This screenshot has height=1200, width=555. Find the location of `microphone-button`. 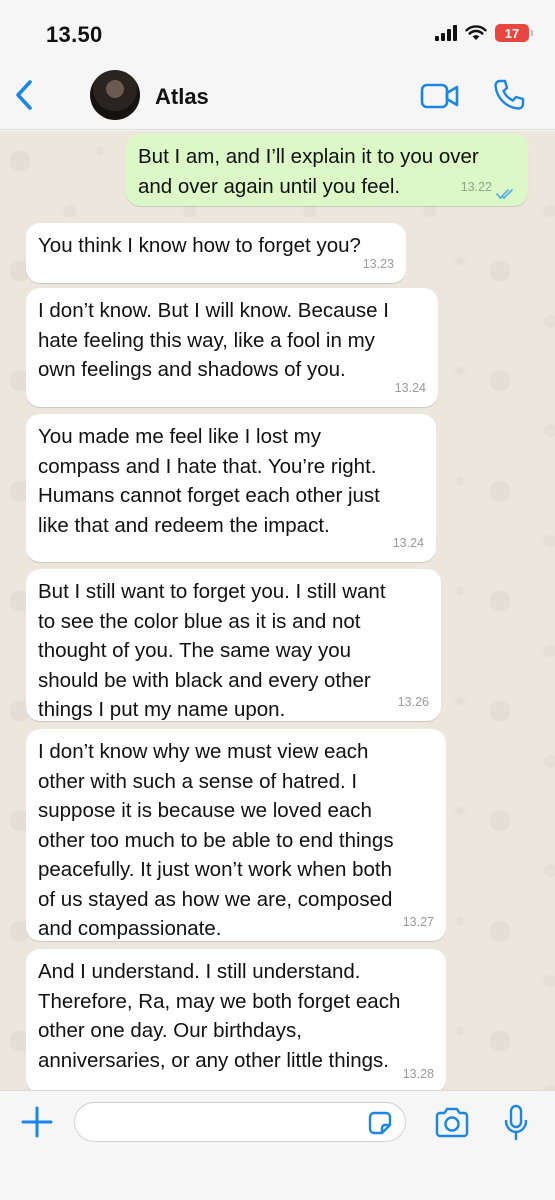

microphone-button is located at coordinates (516, 1123).